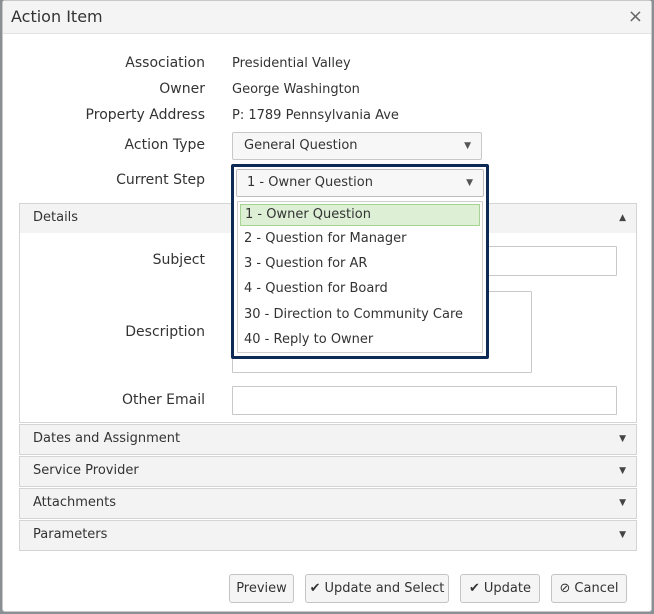  Describe the element at coordinates (310, 182) in the screenshot. I see `current-step-value: 1 - Owner Question` at that location.